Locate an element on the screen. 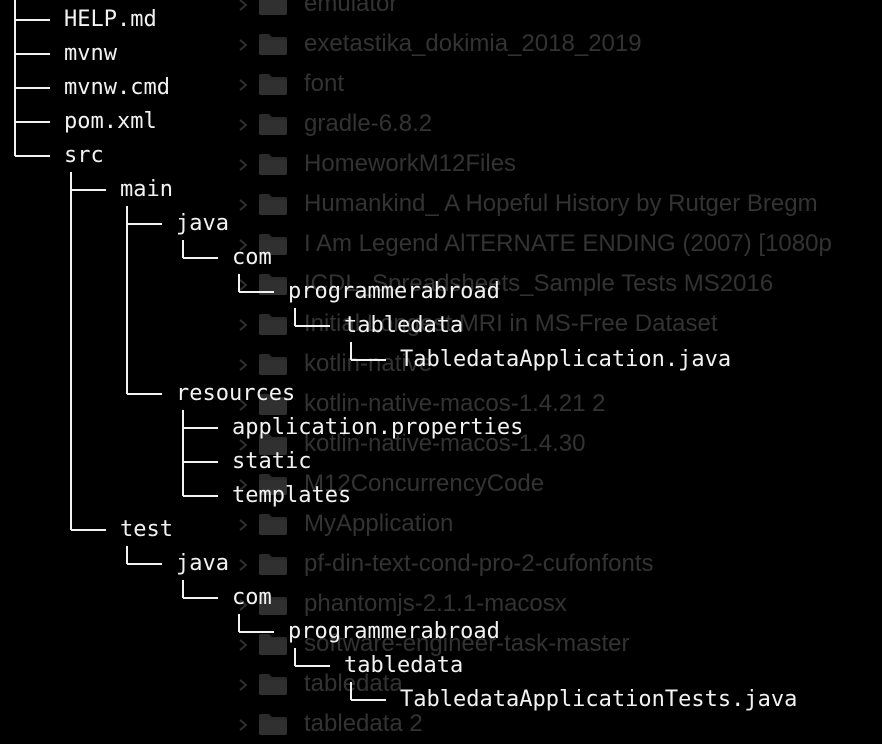  tree-item-label: pom.xml is located at coordinates (110, 121).